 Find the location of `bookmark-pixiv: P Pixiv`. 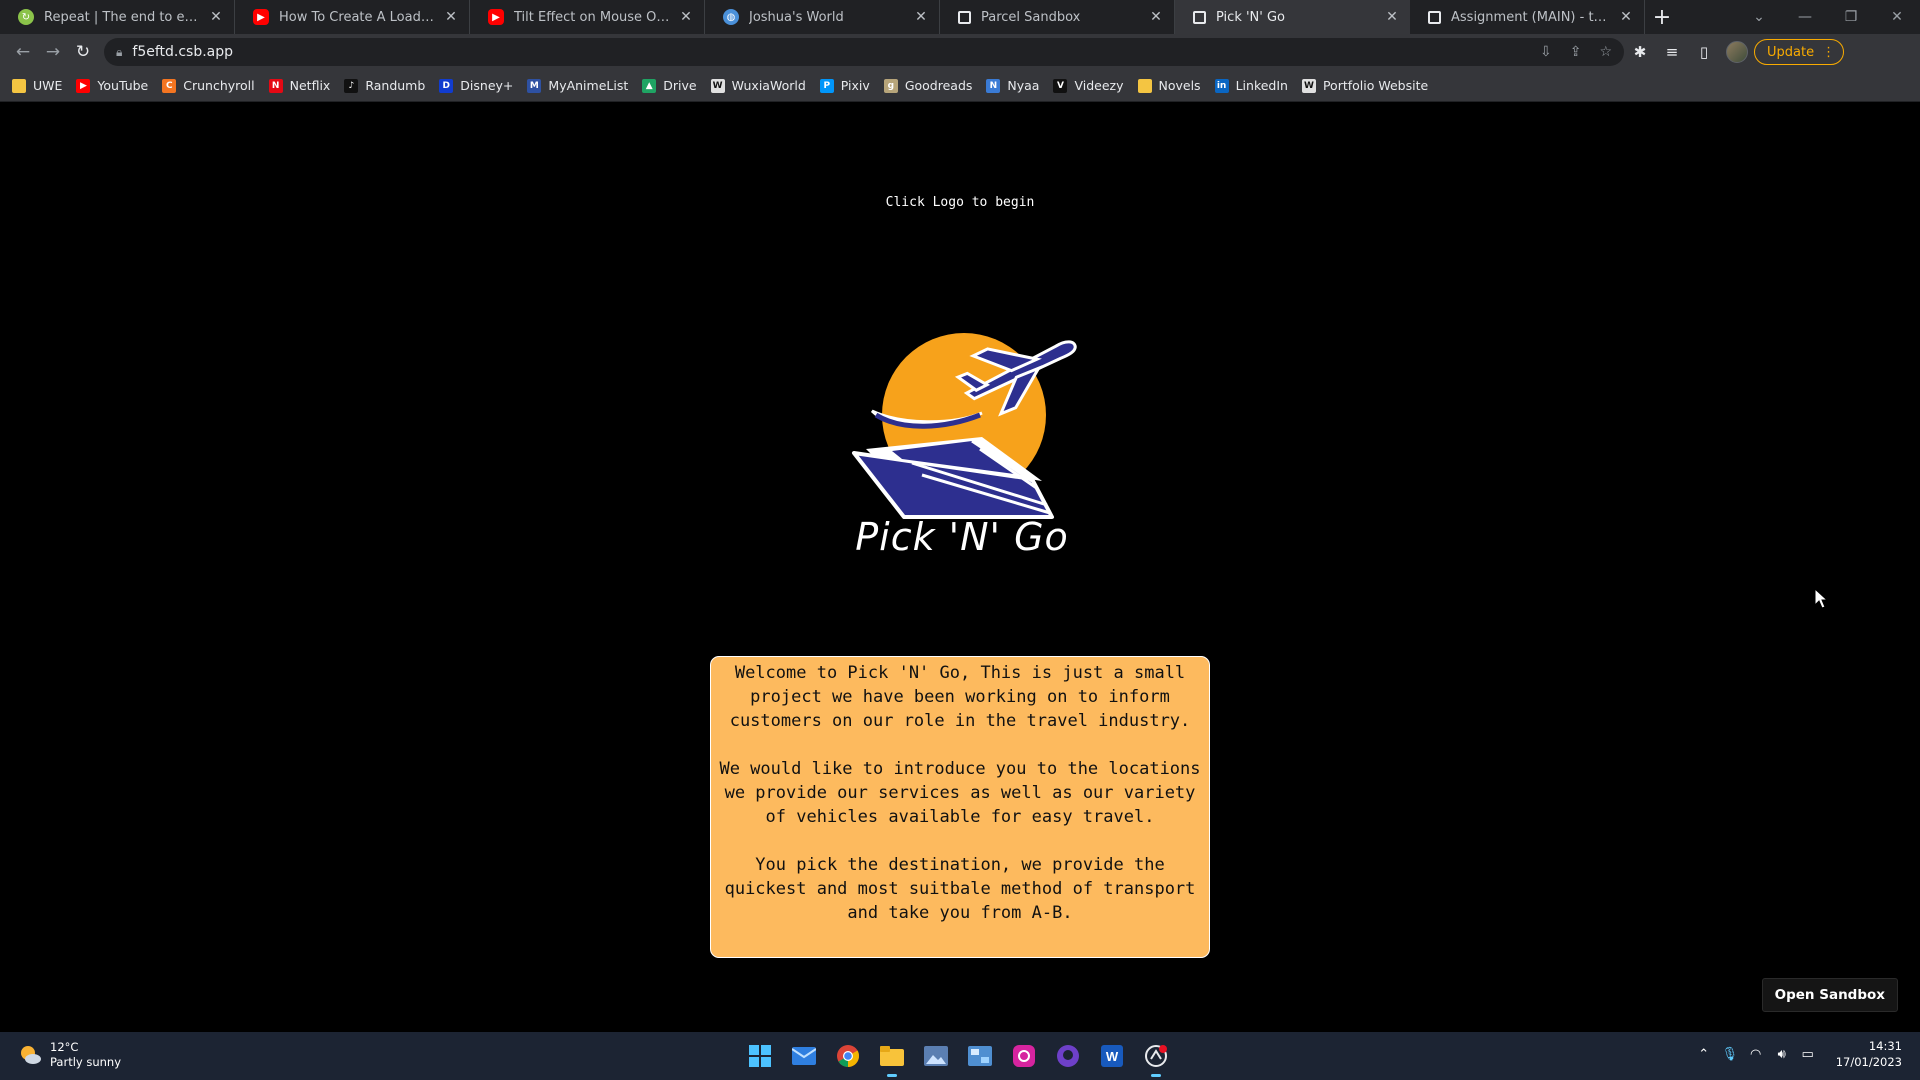

bookmark-pixiv: P Pixiv is located at coordinates (844, 85).